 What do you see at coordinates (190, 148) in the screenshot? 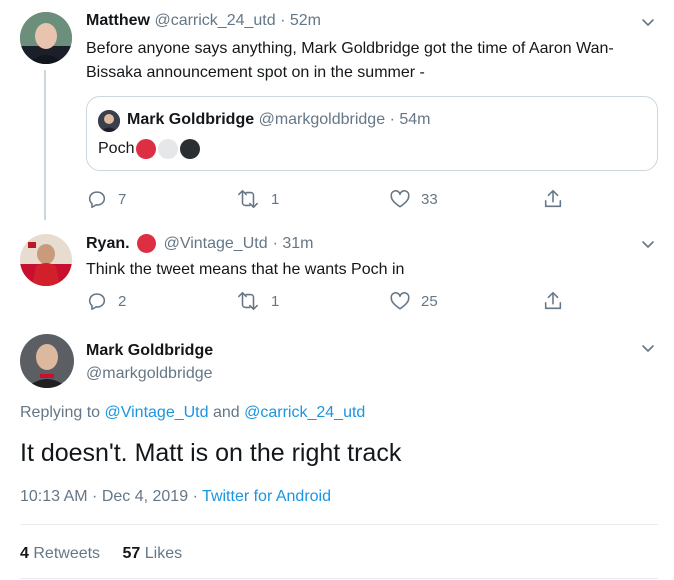
I see `black-circle-icon` at bounding box center [190, 148].